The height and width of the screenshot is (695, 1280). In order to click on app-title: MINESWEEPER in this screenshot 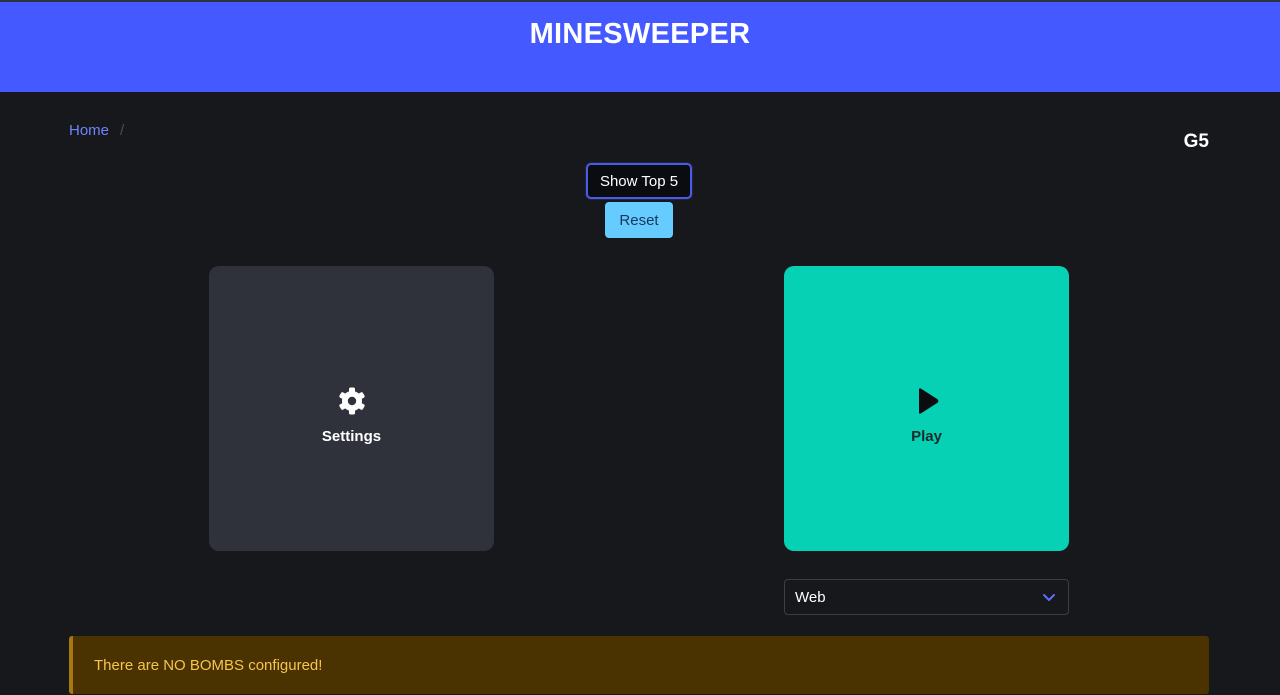, I will do `click(640, 34)`.